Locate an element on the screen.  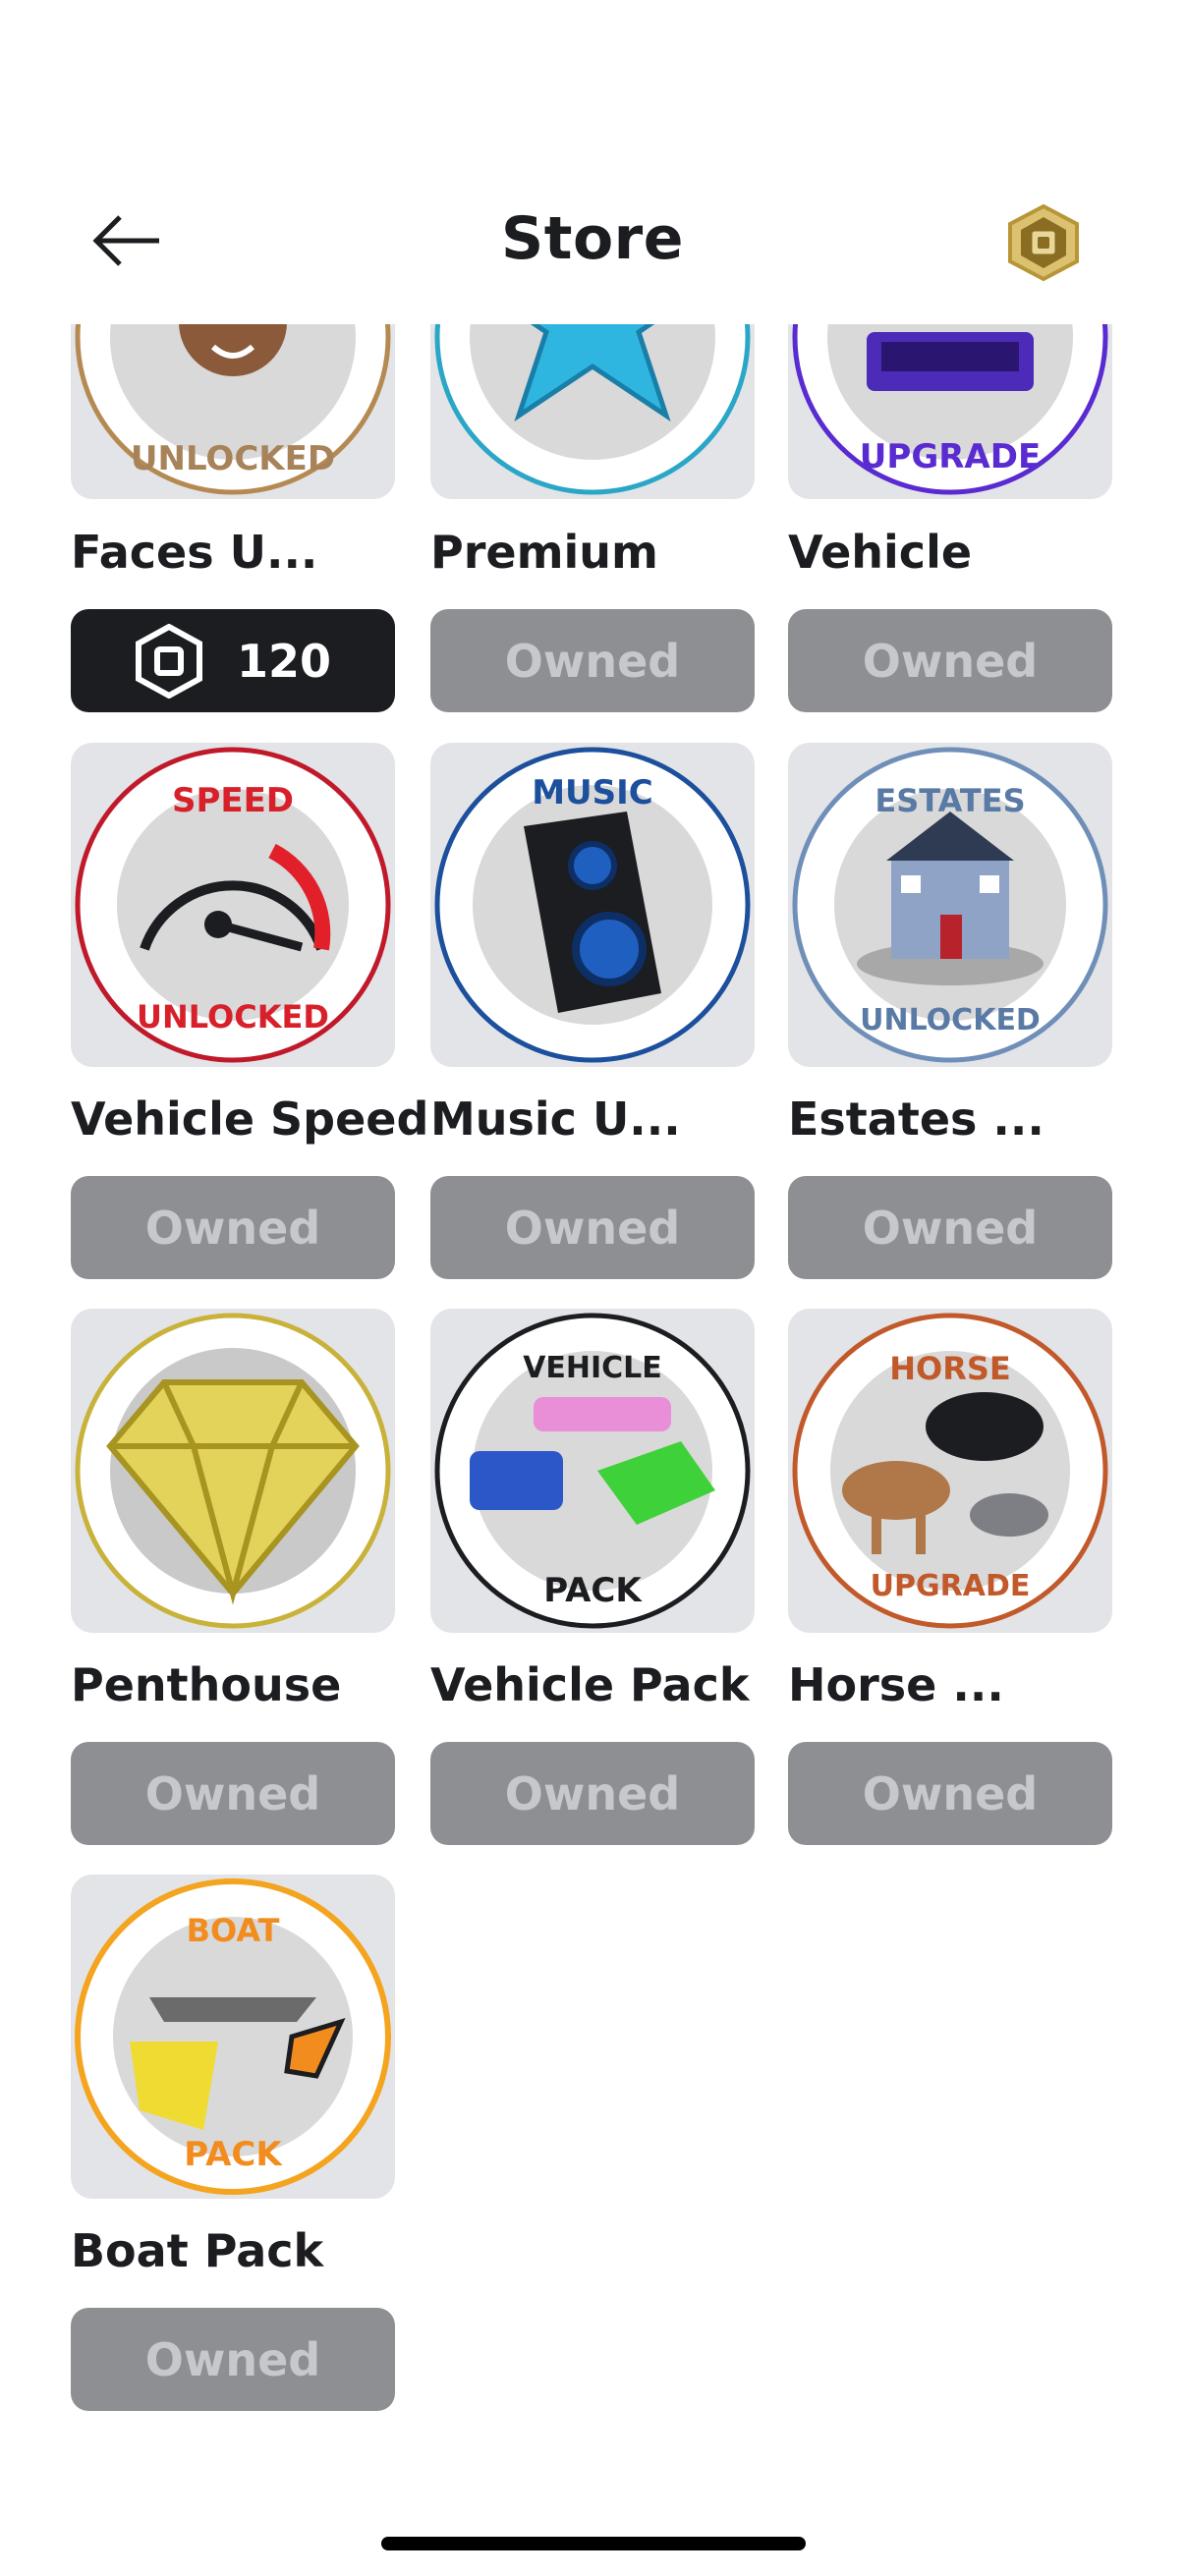
item-thumbnail: BOAT PACK is located at coordinates (233, 2037).